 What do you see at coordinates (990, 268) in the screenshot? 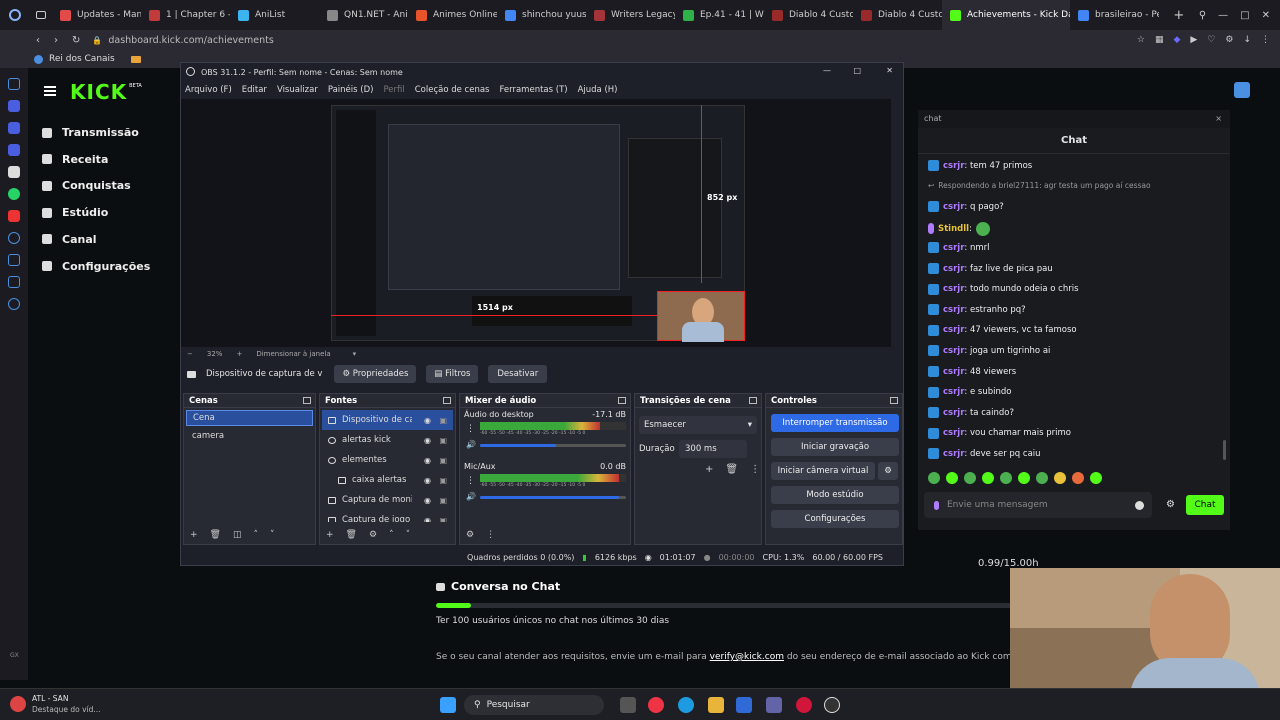
I see `chat-message: csrjr: faz live de pica pau` at bounding box center [990, 268].